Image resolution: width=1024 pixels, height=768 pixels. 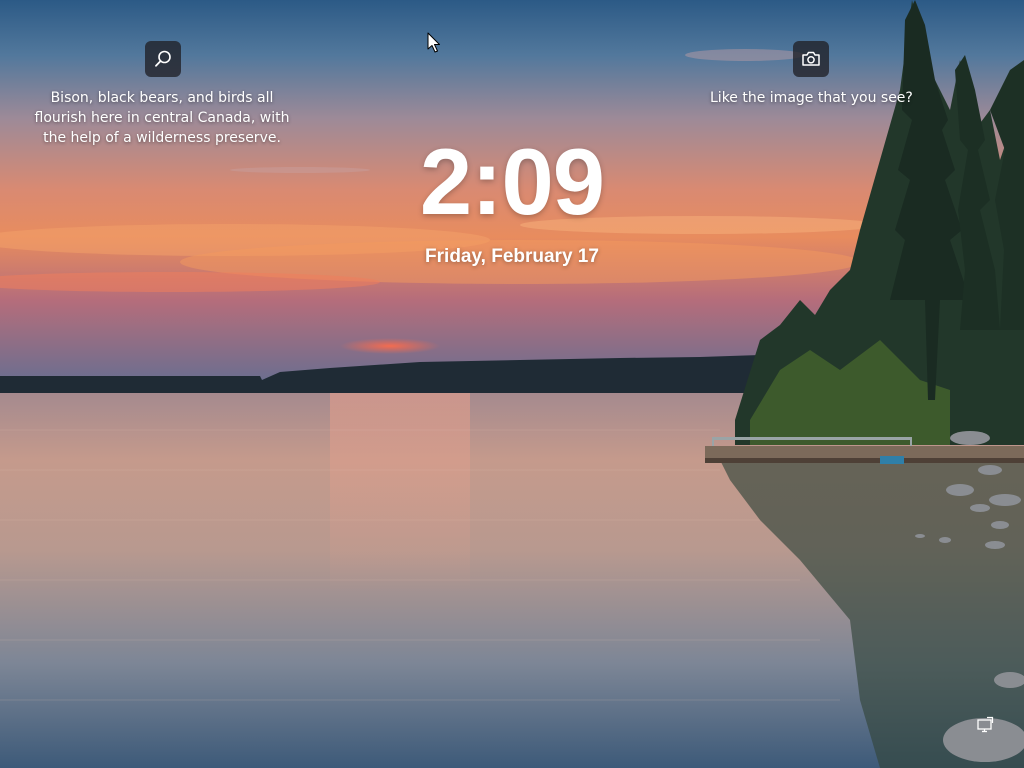 I want to click on camera-button, so click(x=811, y=59).